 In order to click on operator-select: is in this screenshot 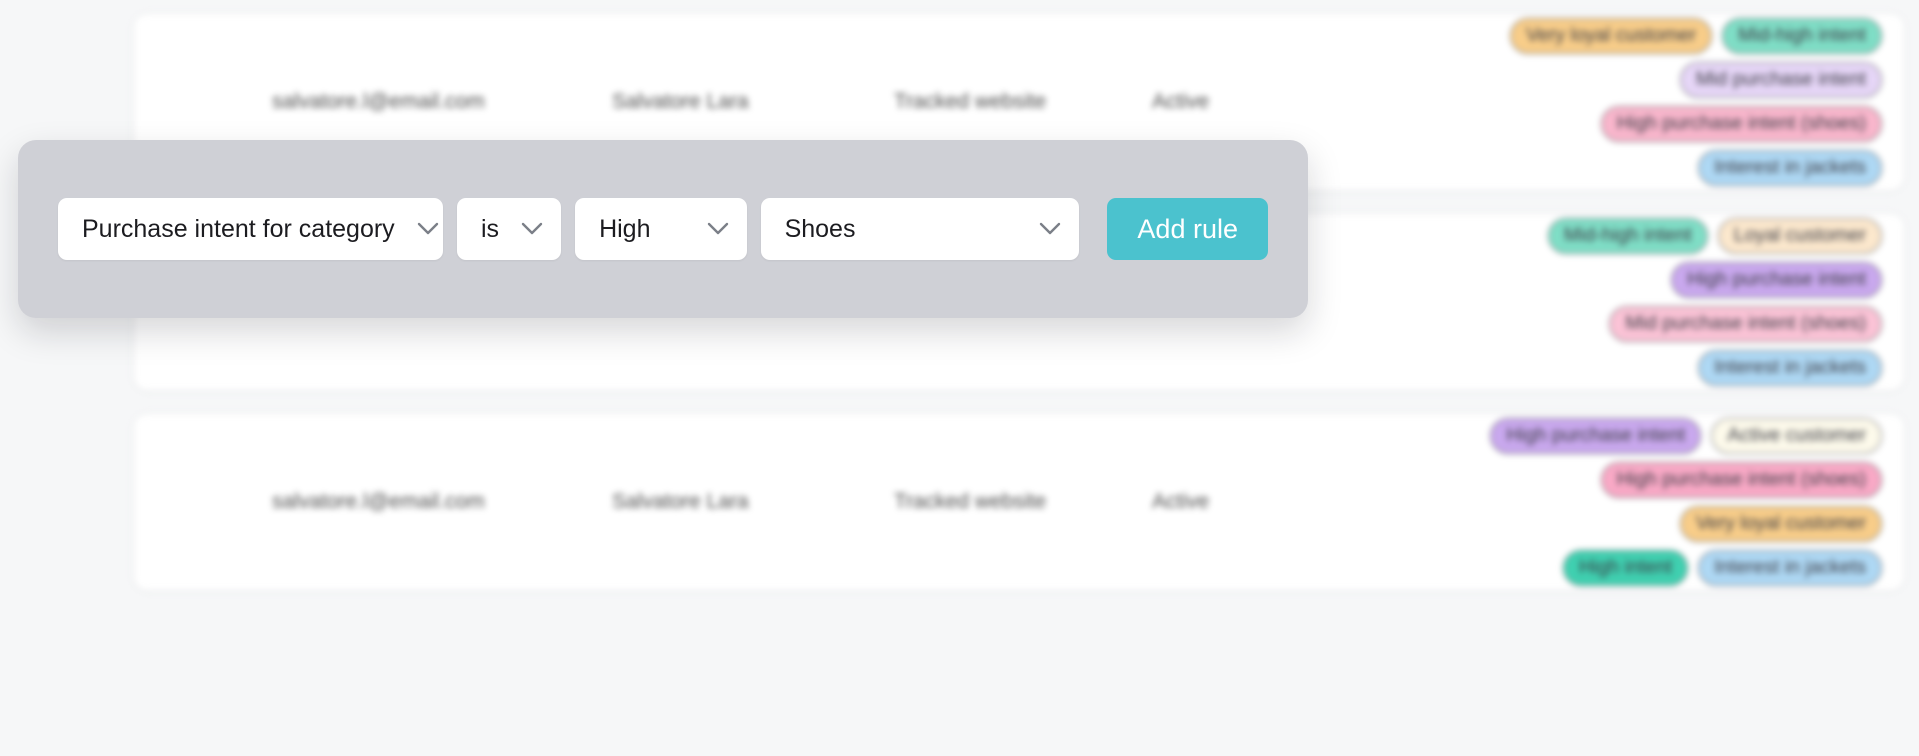, I will do `click(509, 229)`.